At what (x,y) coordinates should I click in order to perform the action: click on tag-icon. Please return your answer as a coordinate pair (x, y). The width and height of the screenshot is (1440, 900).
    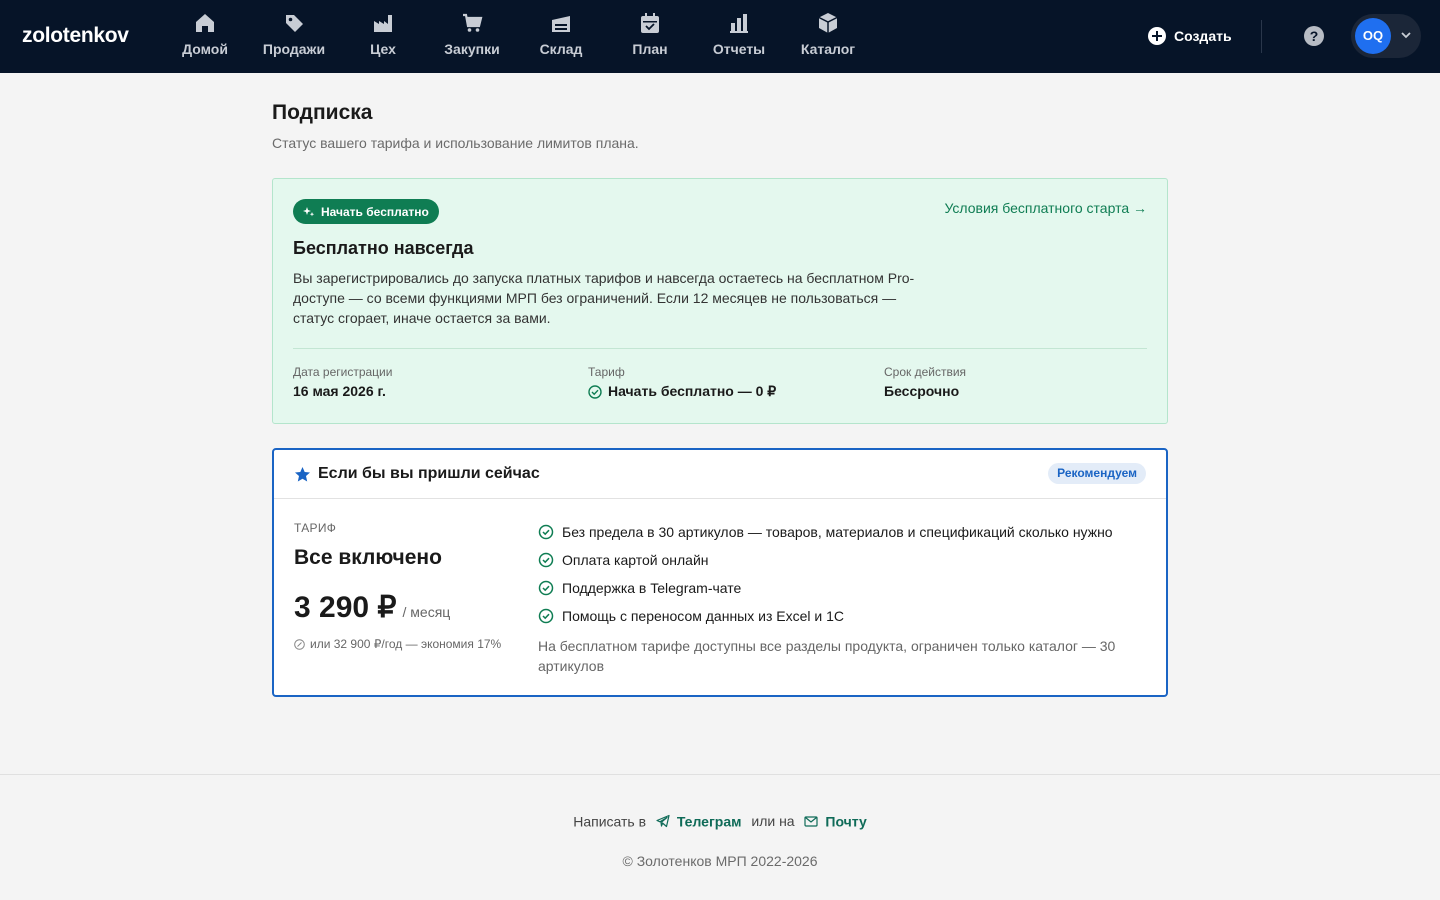
    Looking at the image, I should click on (294, 23).